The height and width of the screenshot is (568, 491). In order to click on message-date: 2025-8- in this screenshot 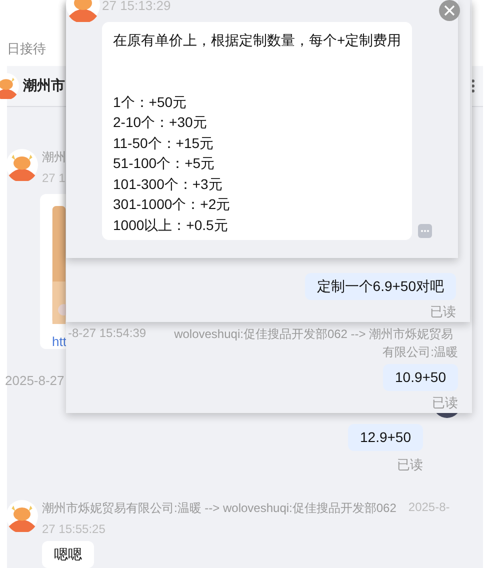, I will do `click(429, 508)`.